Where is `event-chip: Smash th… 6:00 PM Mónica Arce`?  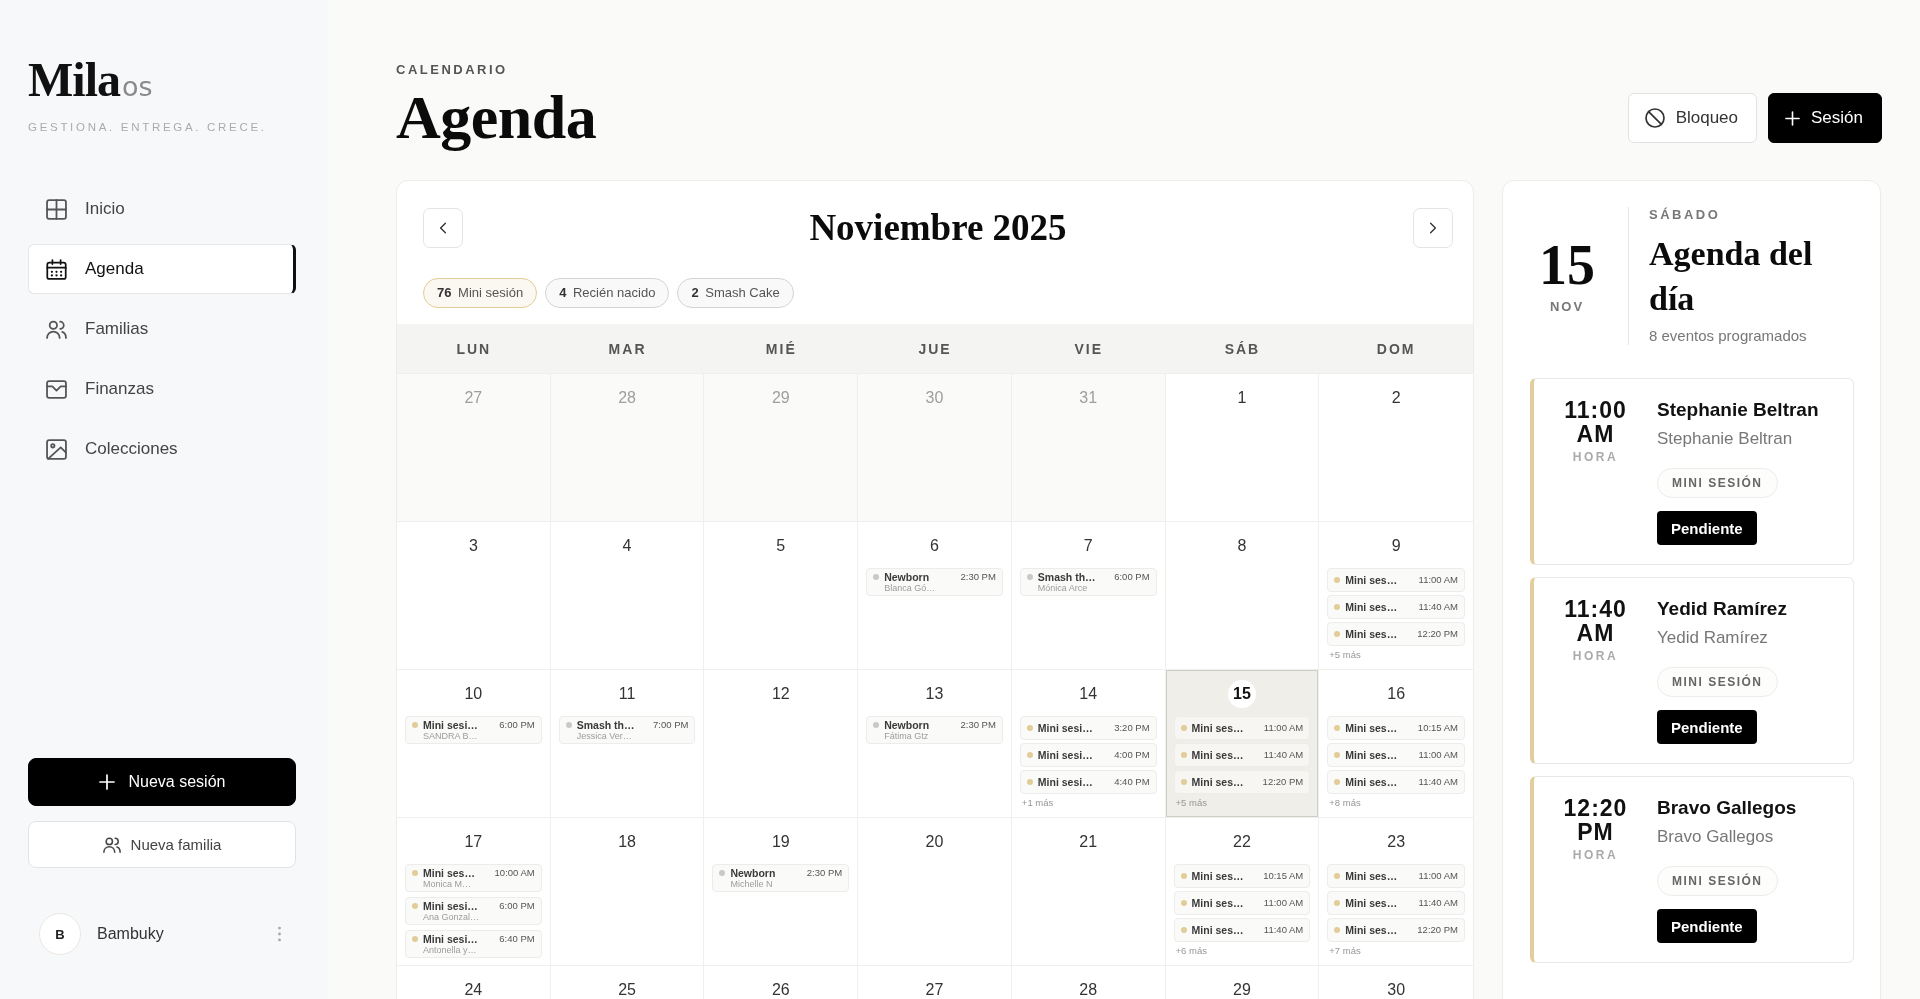
event-chip: Smash th… 6:00 PM Mónica Arce is located at coordinates (1088, 582).